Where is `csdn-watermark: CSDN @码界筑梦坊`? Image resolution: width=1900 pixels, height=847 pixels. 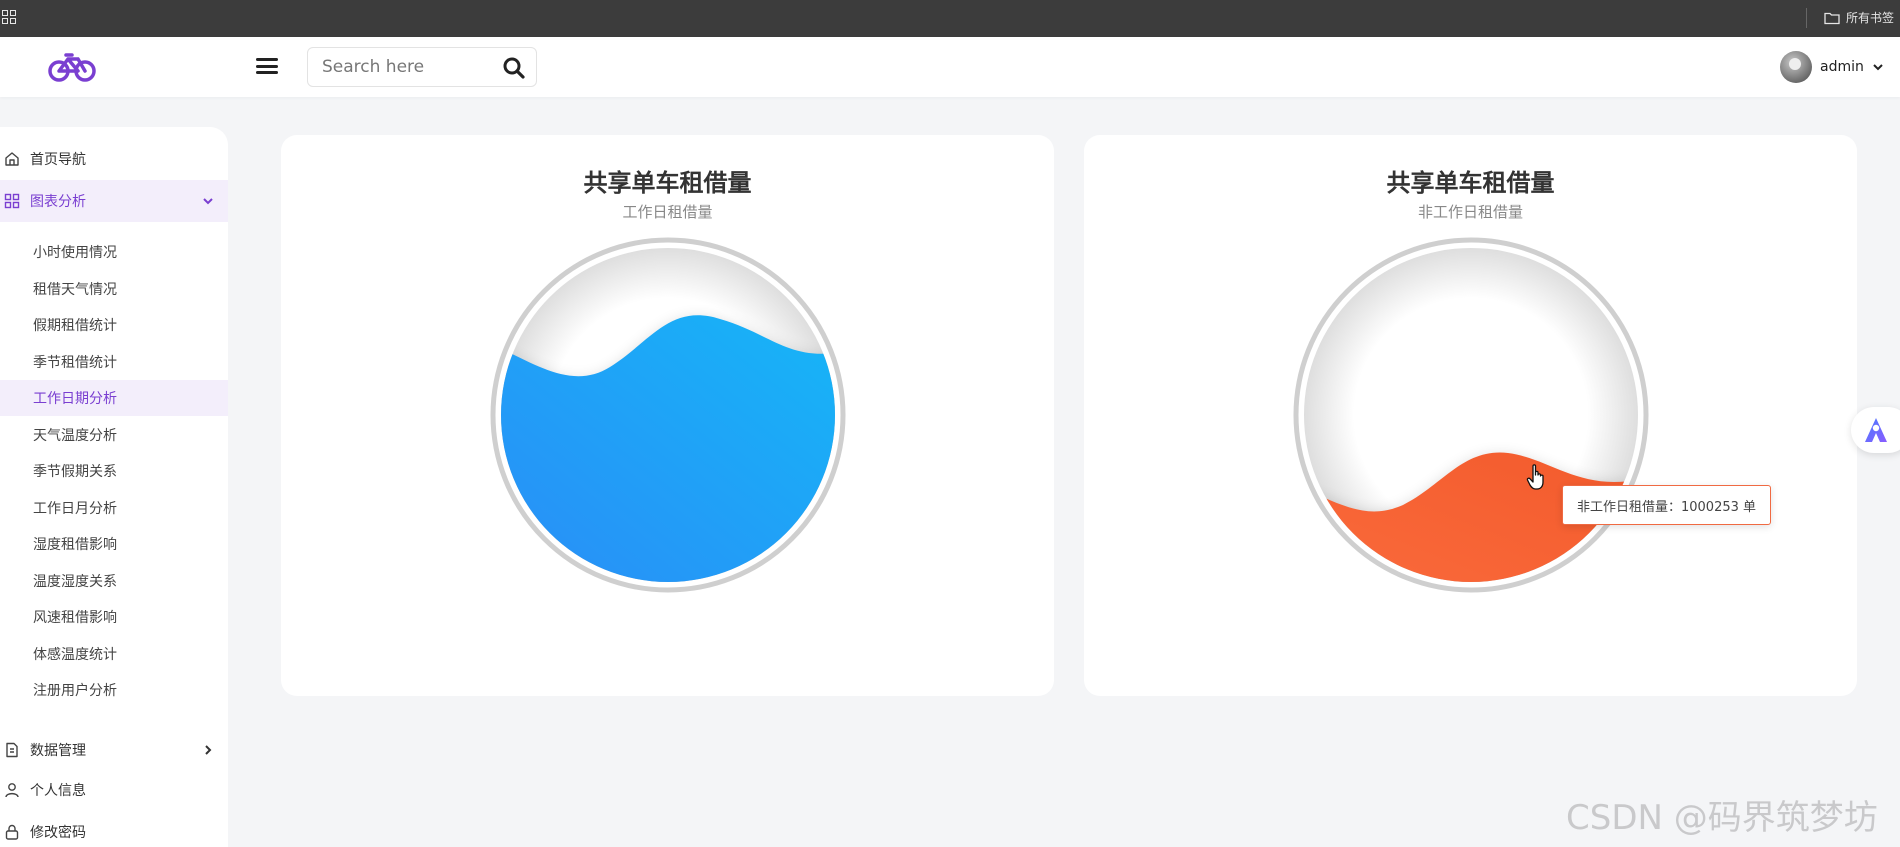
csdn-watermark: CSDN @码界筑梦坊 is located at coordinates (1722, 818).